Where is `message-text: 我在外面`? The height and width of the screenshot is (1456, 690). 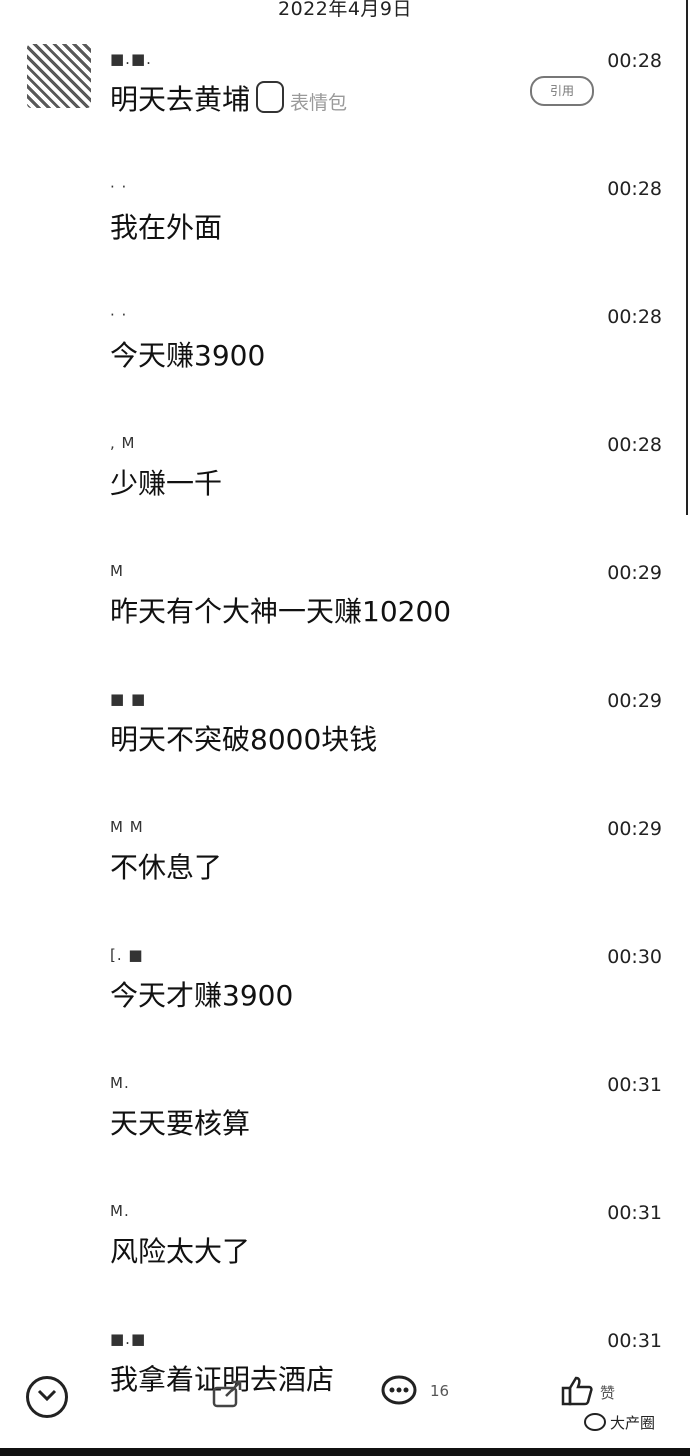
message-text: 我在外面 is located at coordinates (166, 227).